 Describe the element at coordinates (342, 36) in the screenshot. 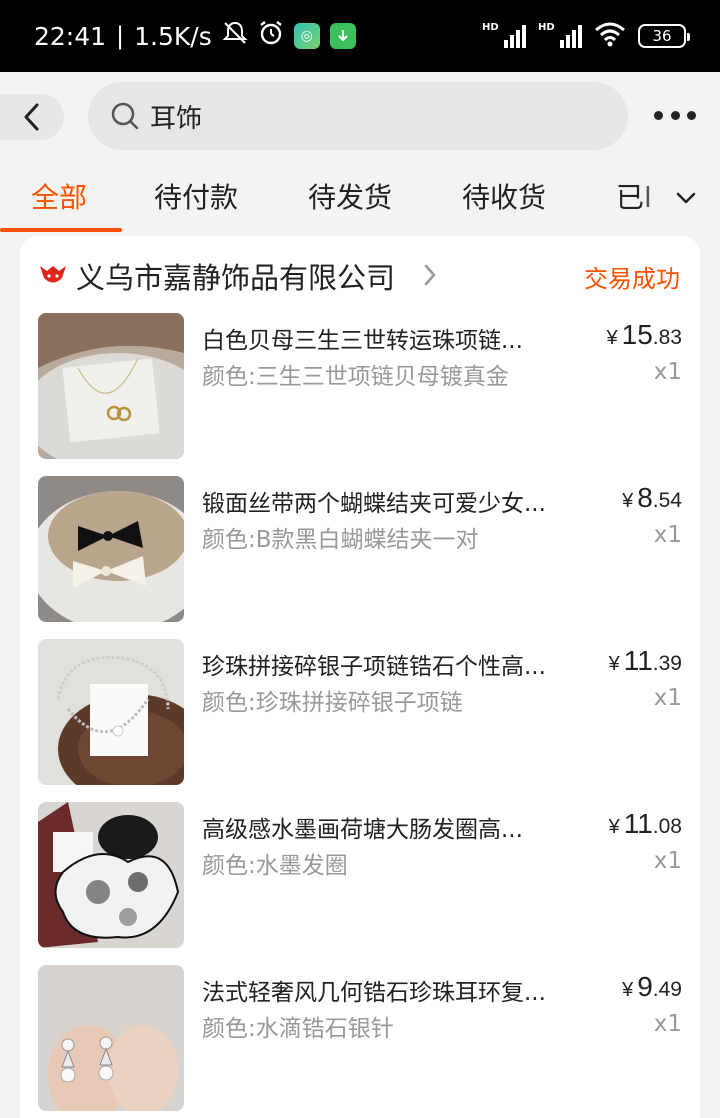

I see `download-icon` at that location.